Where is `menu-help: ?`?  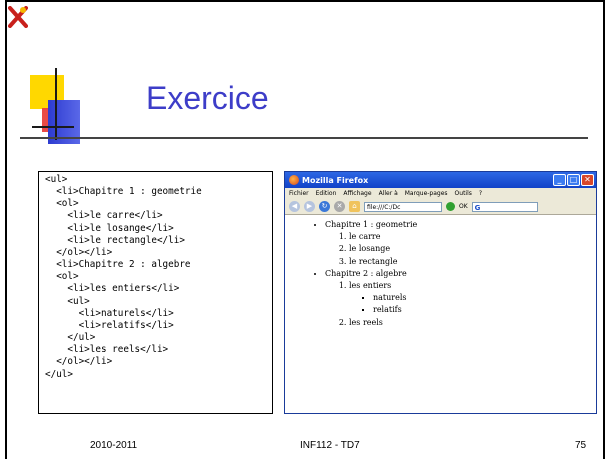
menu-help: ? is located at coordinates (480, 193).